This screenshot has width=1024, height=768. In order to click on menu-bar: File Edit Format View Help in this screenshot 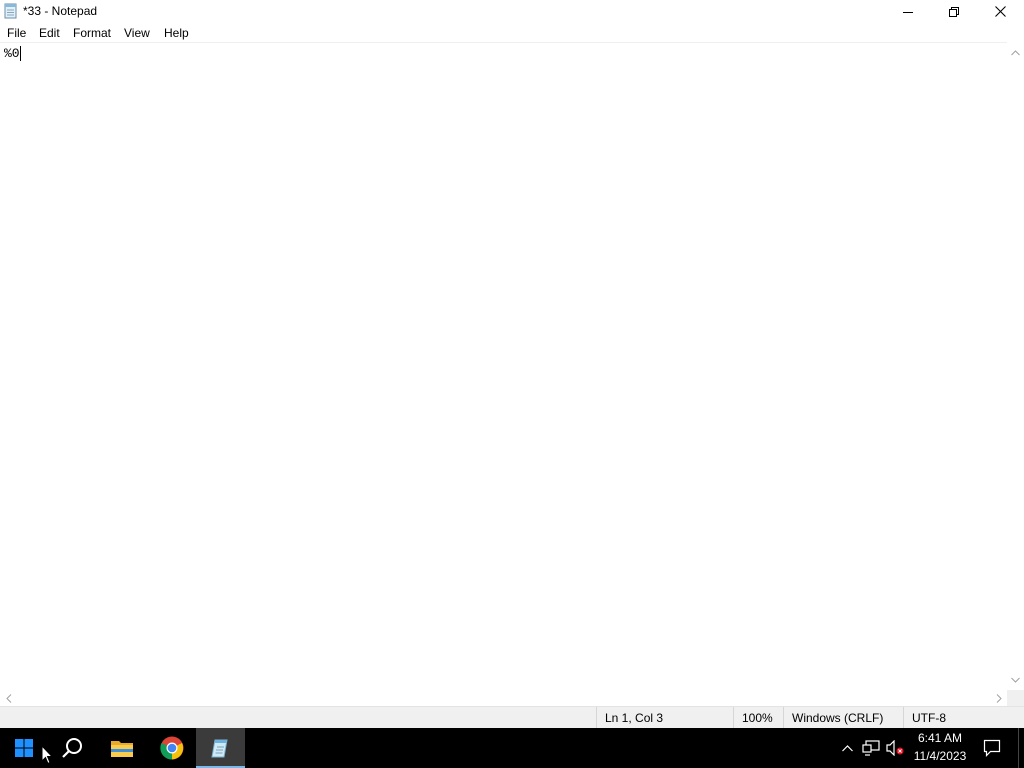, I will do `click(512, 32)`.